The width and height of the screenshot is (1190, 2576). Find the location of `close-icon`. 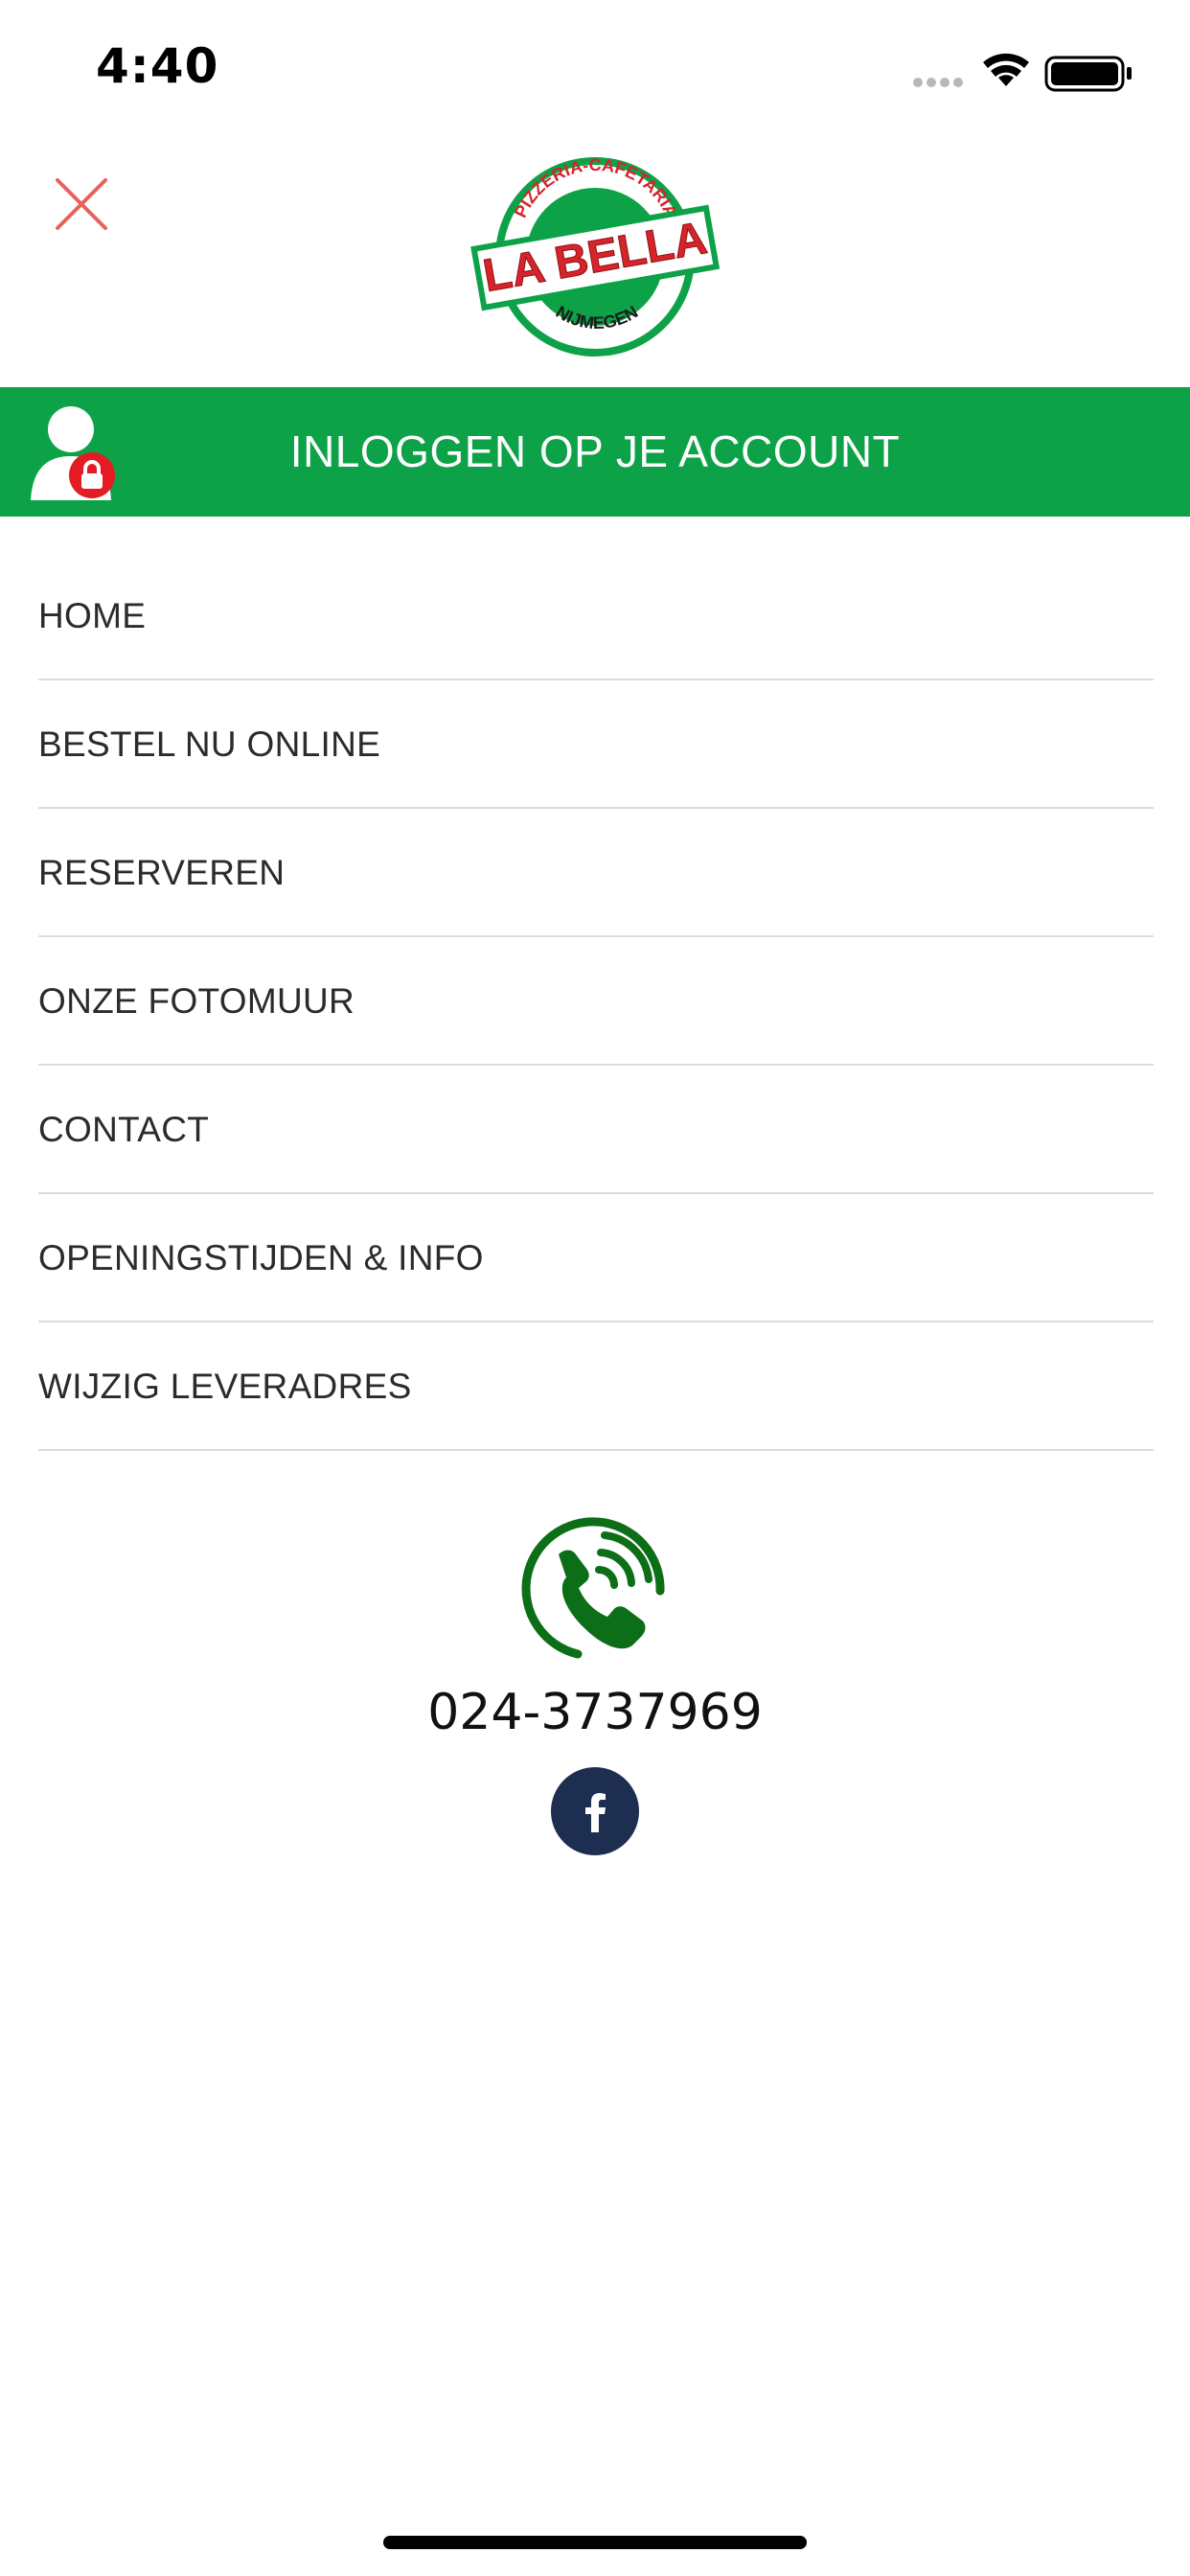

close-icon is located at coordinates (82, 204).